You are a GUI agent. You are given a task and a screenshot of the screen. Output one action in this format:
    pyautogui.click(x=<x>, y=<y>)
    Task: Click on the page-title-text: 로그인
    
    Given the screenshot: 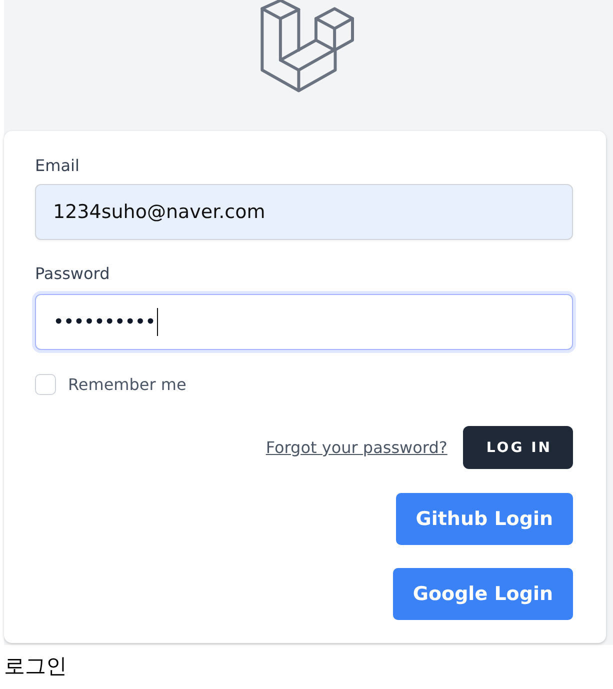 What is the action you would take?
    pyautogui.click(x=36, y=666)
    